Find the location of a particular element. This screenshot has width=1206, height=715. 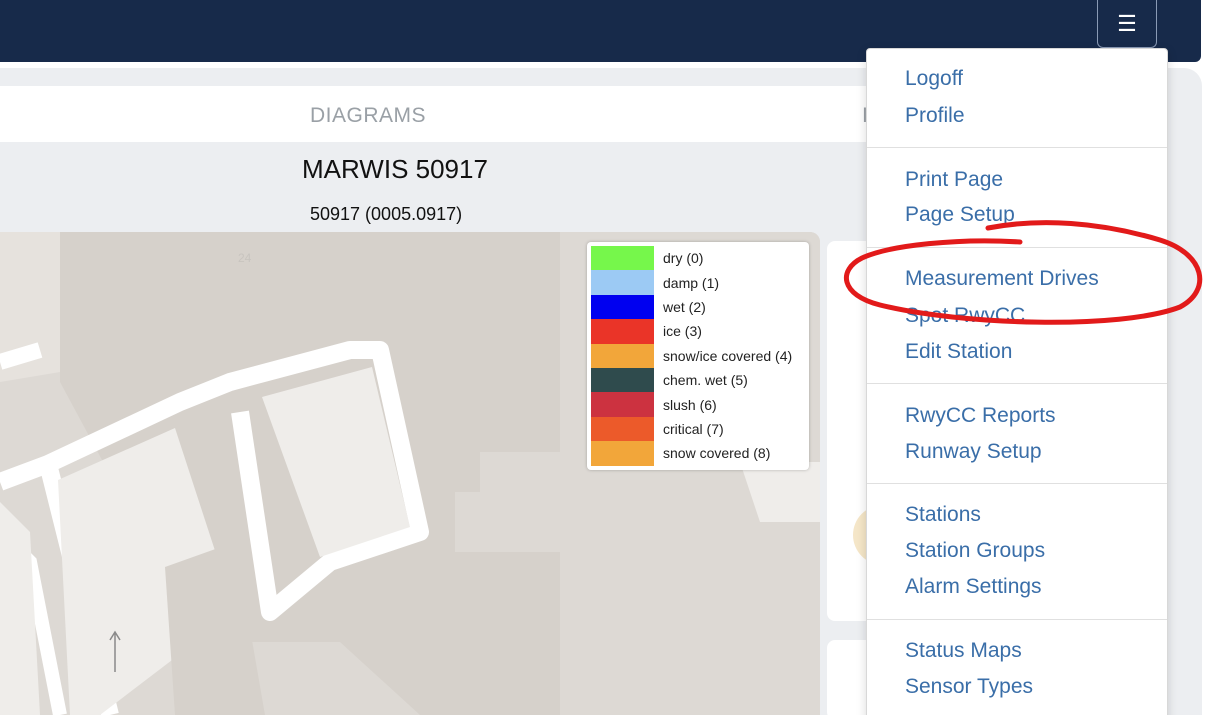

legend-label: dry (0) is located at coordinates (683, 258).